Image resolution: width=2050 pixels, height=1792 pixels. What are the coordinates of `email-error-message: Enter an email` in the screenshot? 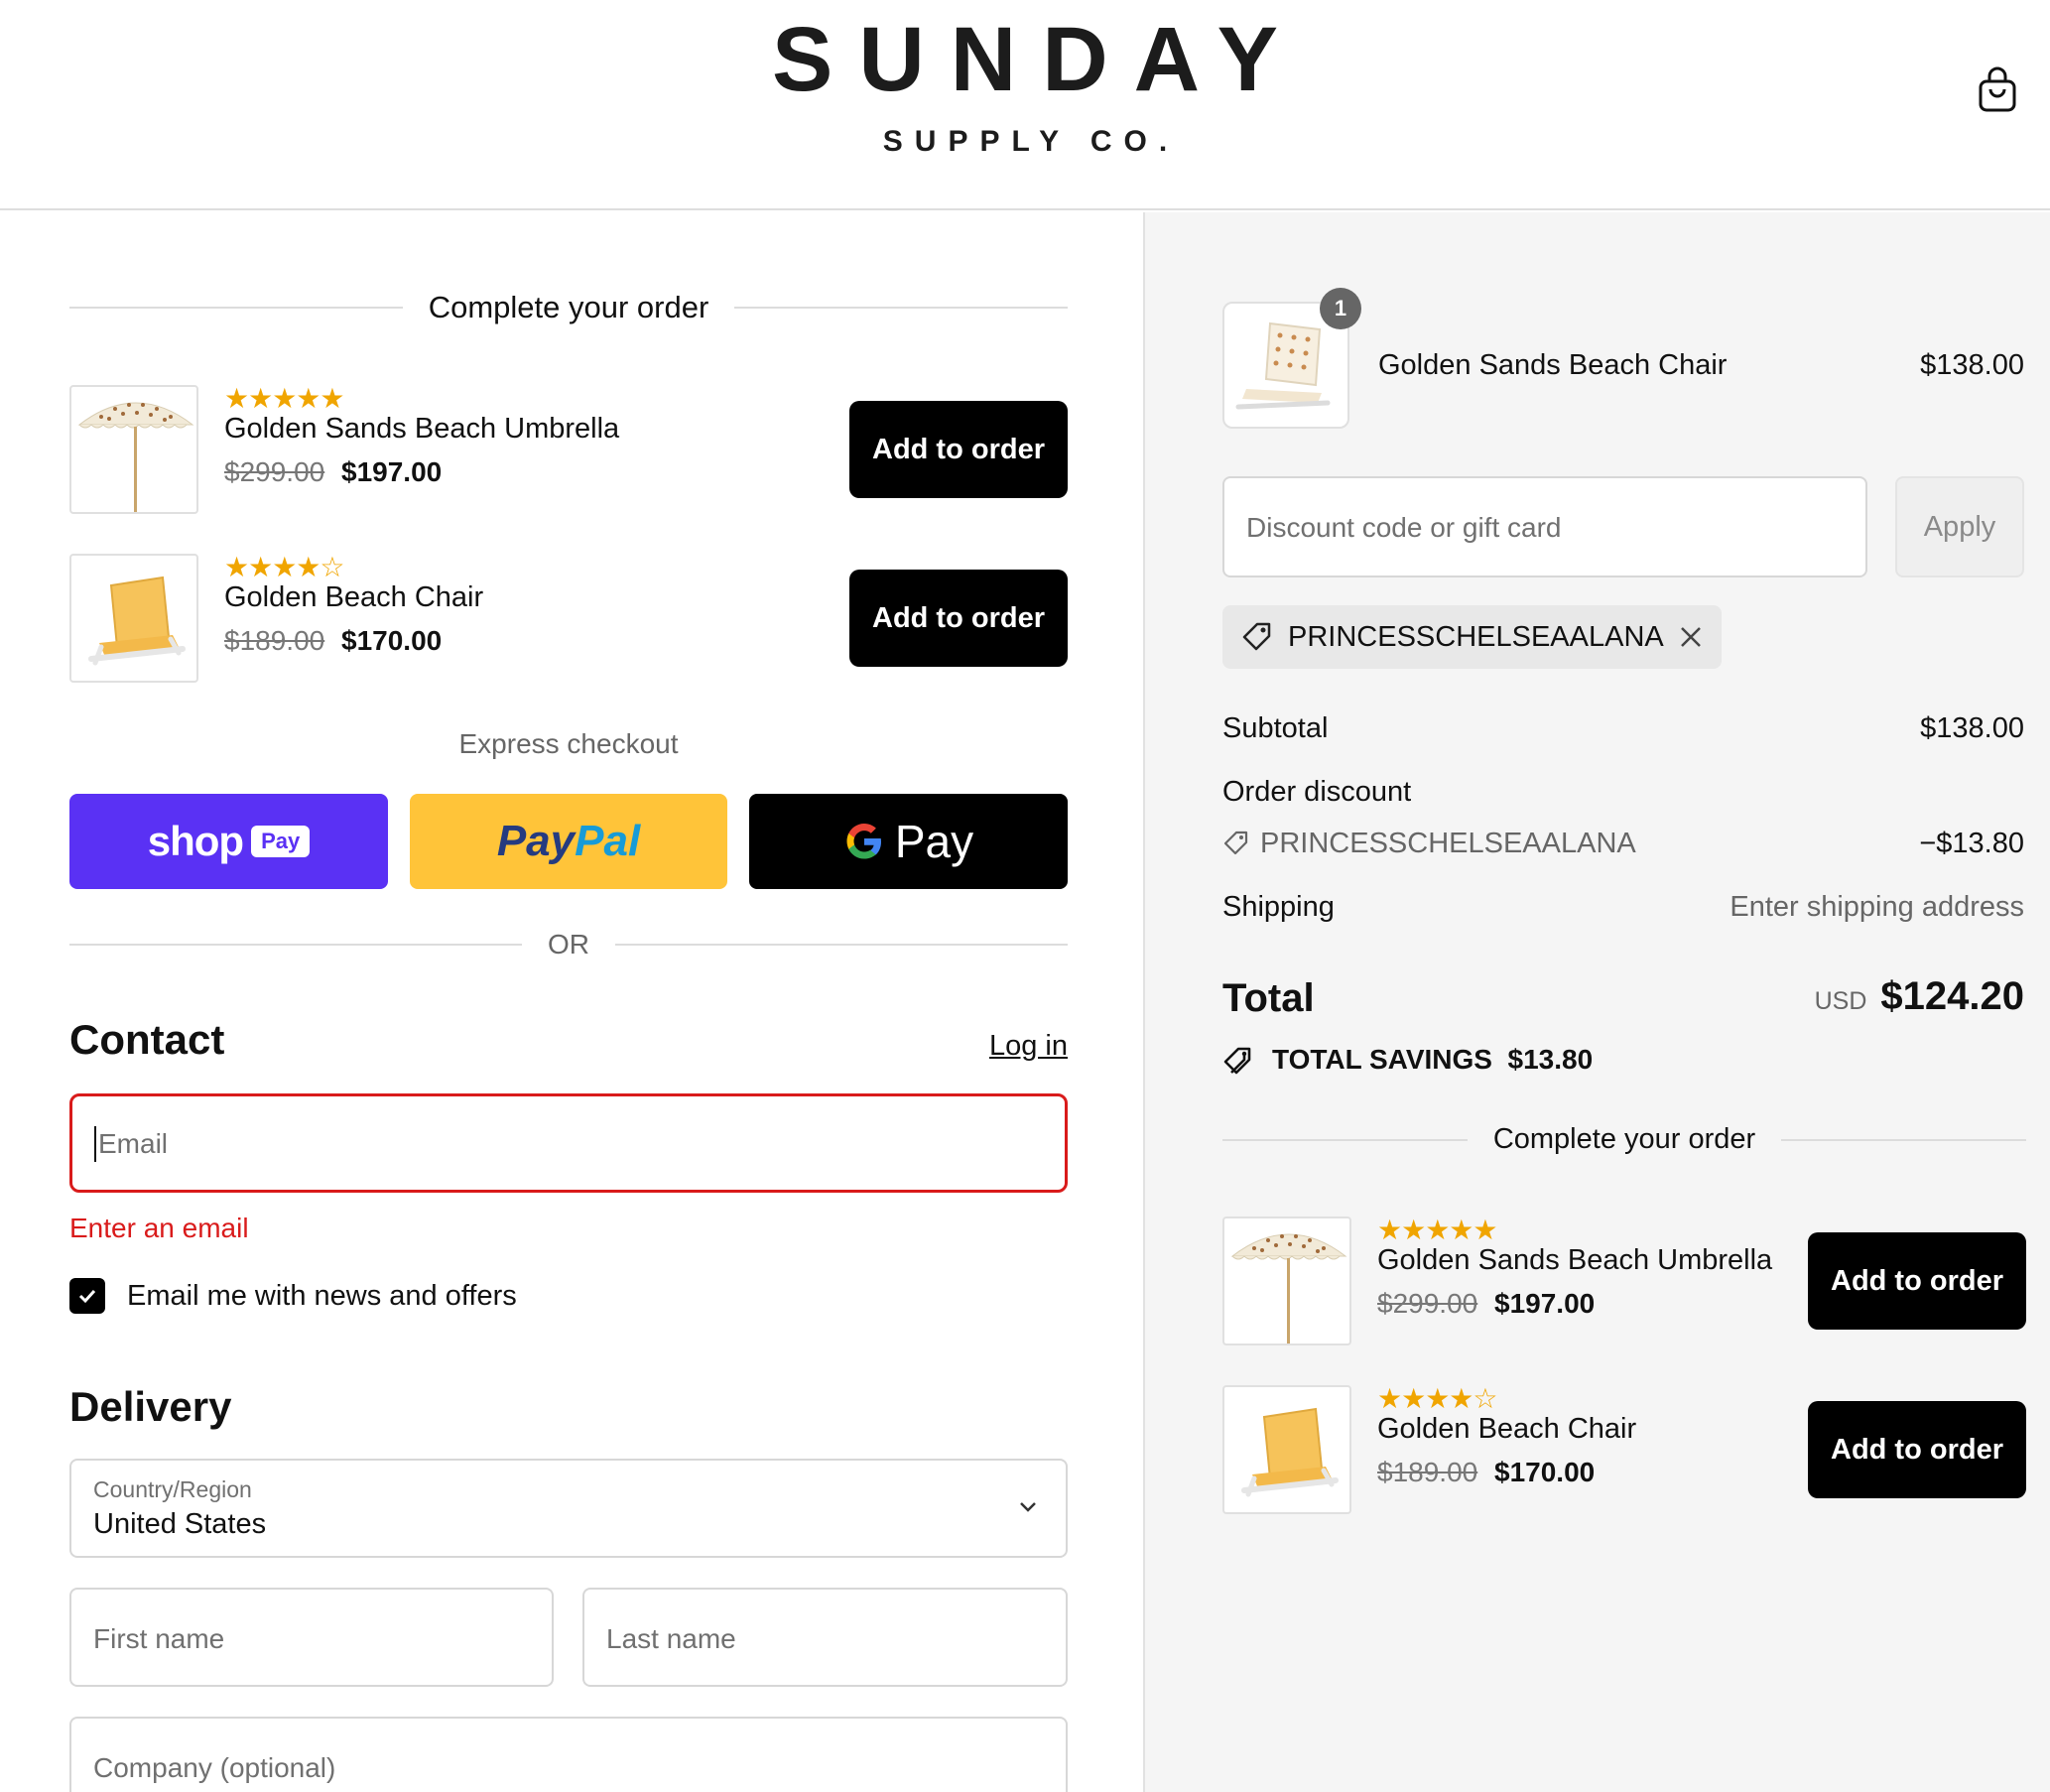 It's located at (159, 1228).